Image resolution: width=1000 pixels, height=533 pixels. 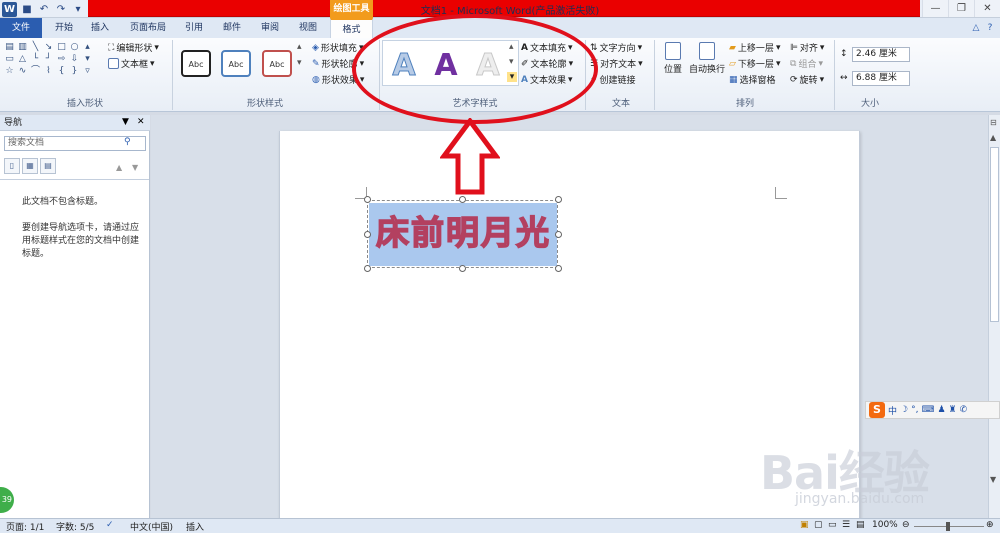 What do you see at coordinates (133, 48) in the screenshot?
I see `edit-shape-button: ⛶ 编辑形状 ▾` at bounding box center [133, 48].